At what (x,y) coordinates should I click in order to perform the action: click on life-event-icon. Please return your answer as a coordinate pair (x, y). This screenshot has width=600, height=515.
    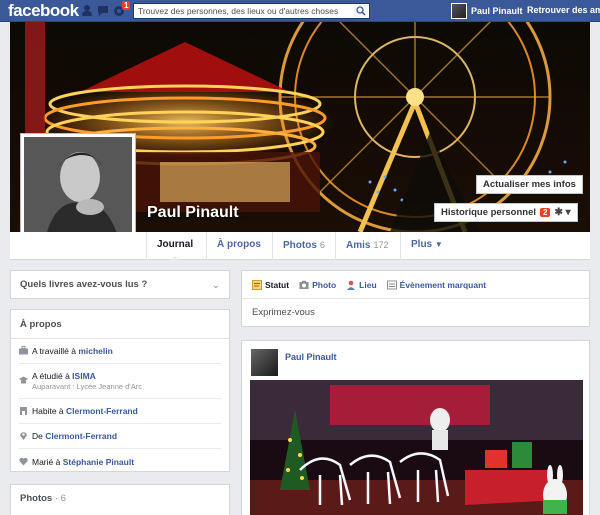
    Looking at the image, I should click on (391, 284).